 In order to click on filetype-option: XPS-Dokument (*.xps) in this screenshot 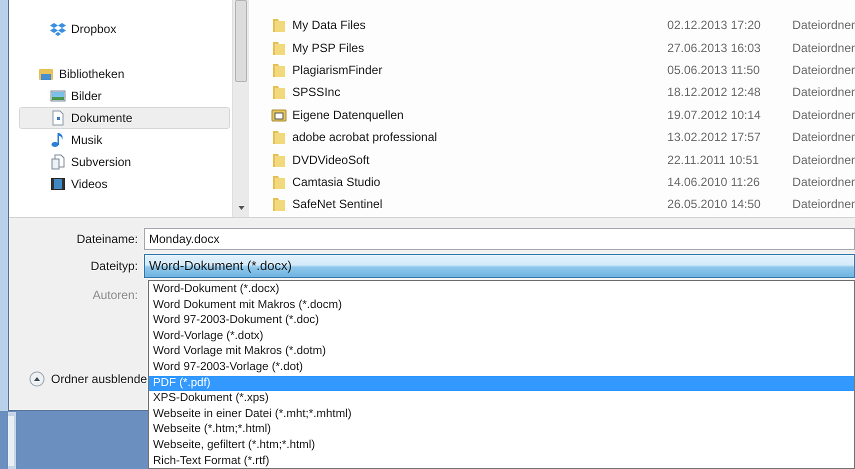, I will do `click(501, 399)`.